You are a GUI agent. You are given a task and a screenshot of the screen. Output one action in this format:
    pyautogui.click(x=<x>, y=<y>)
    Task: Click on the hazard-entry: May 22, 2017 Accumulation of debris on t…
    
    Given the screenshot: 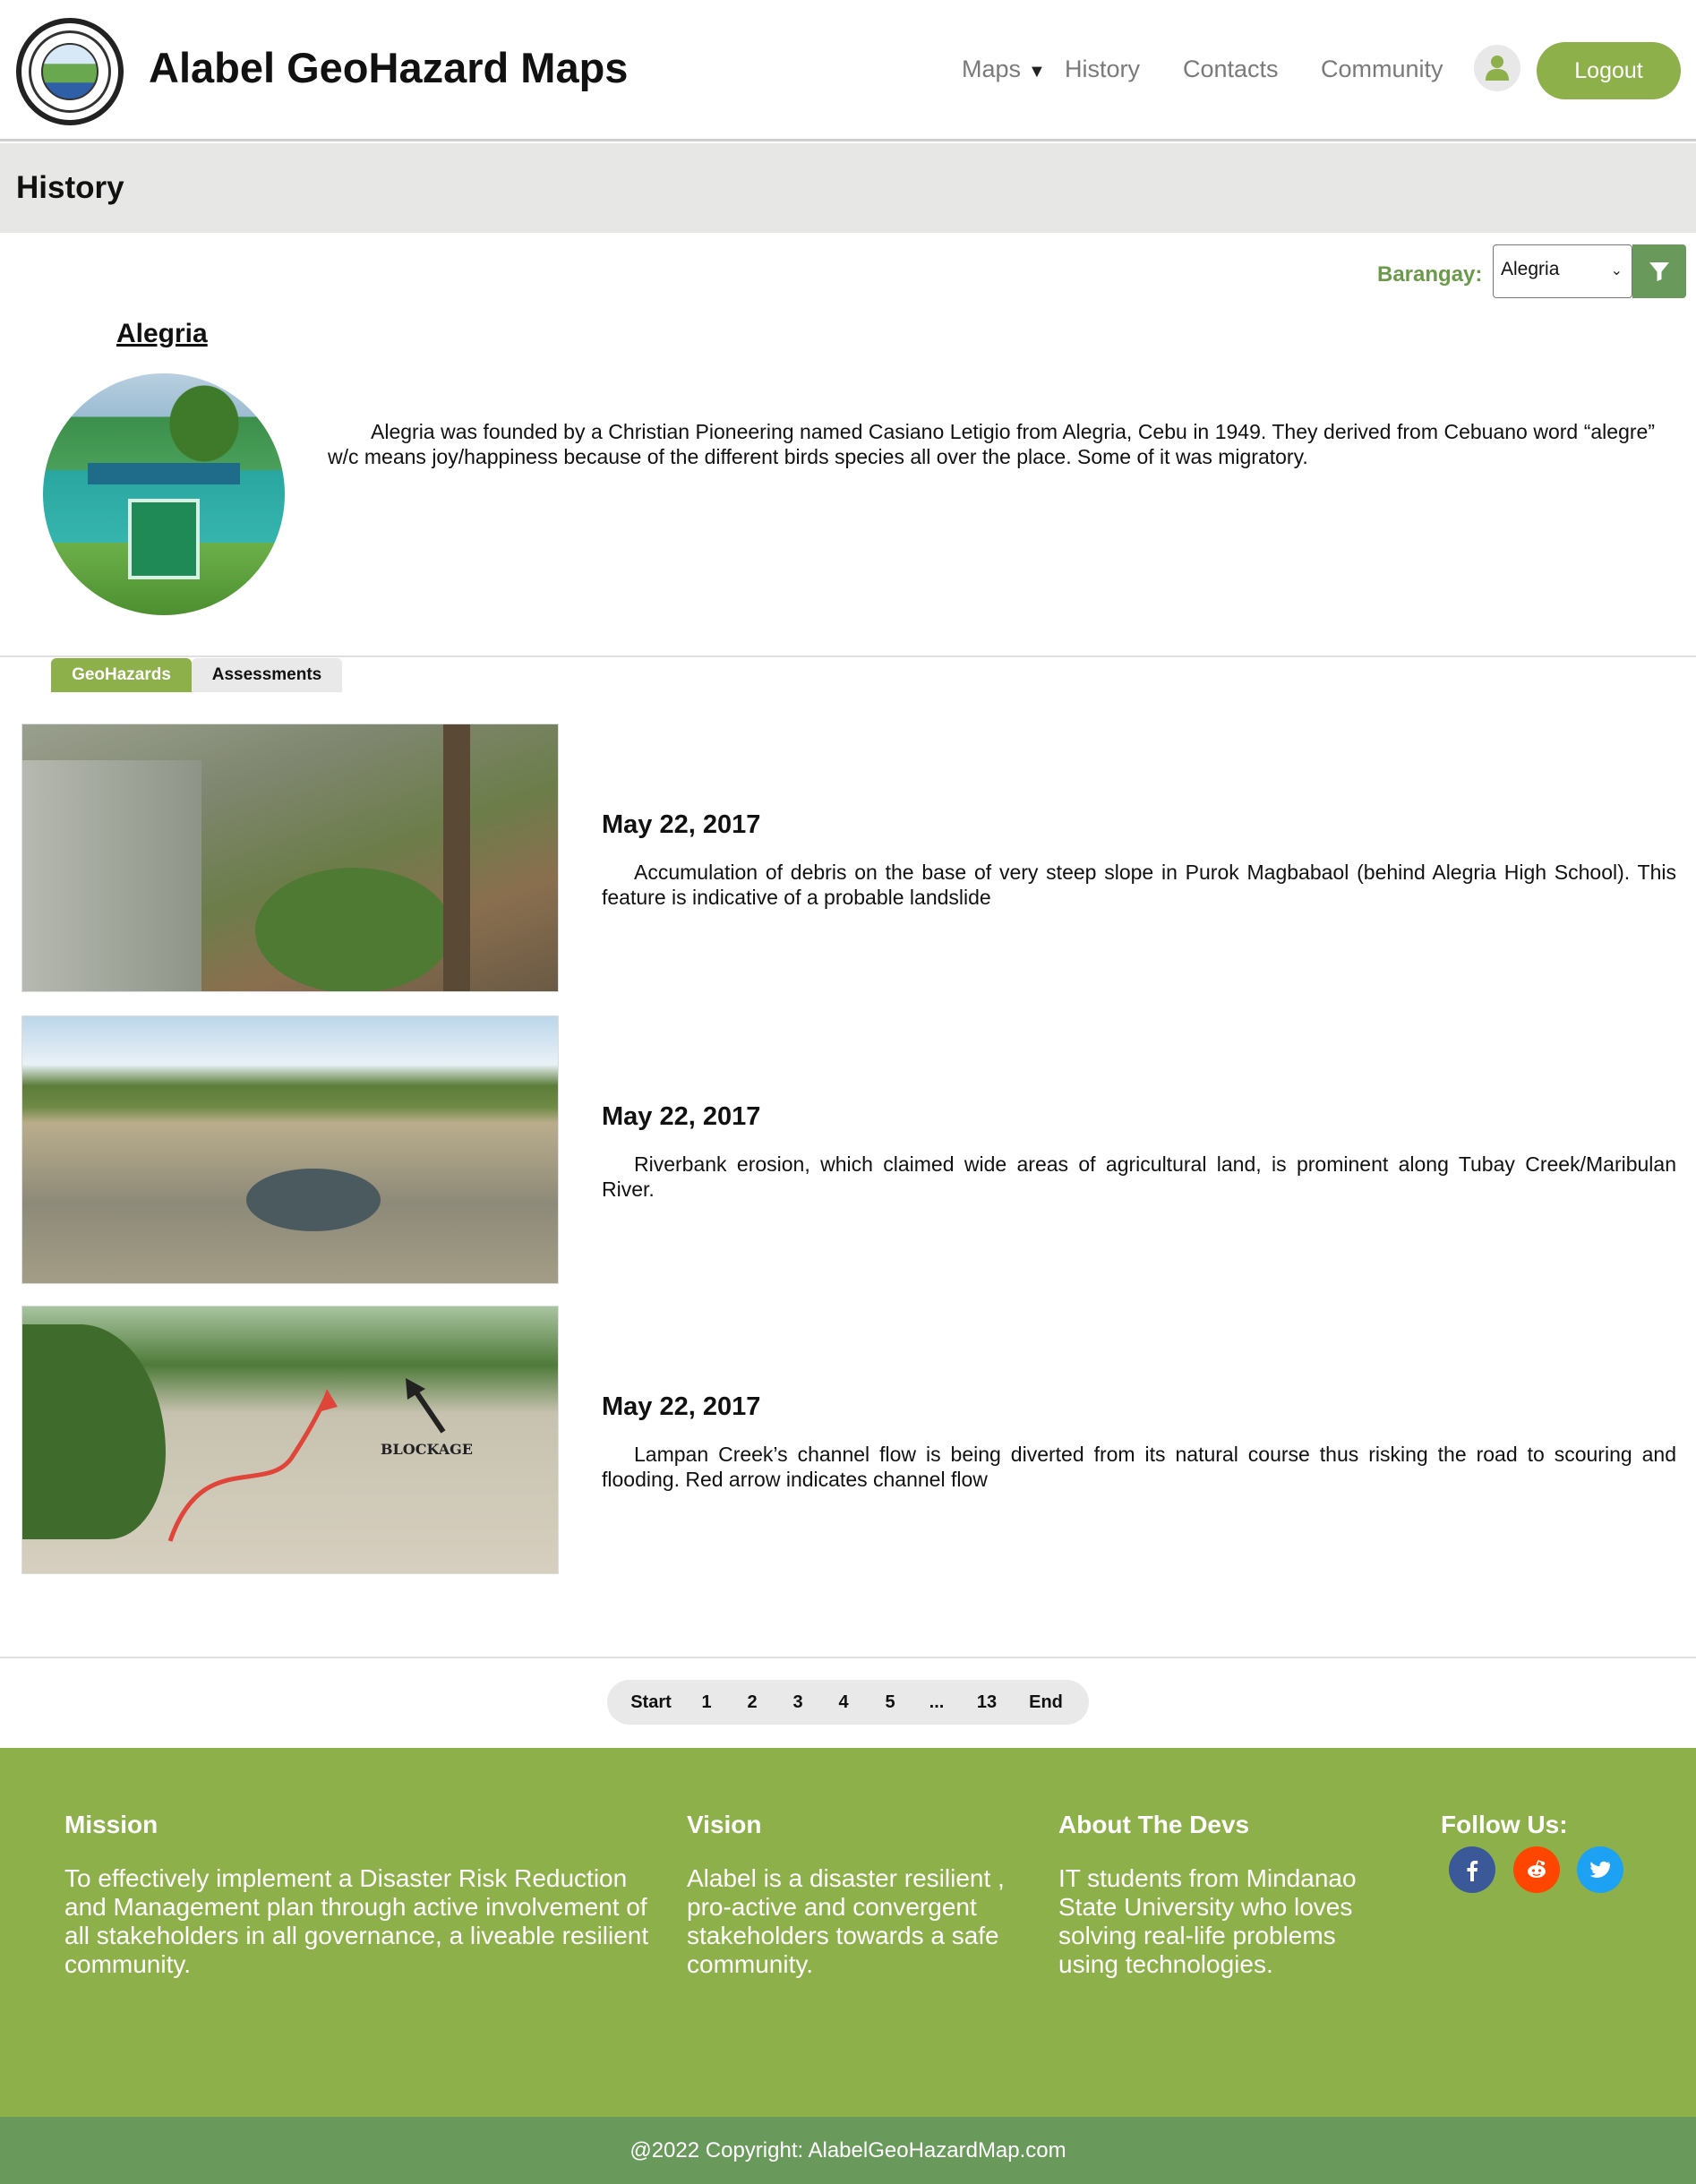 What is the action you would take?
    pyautogui.click(x=848, y=858)
    